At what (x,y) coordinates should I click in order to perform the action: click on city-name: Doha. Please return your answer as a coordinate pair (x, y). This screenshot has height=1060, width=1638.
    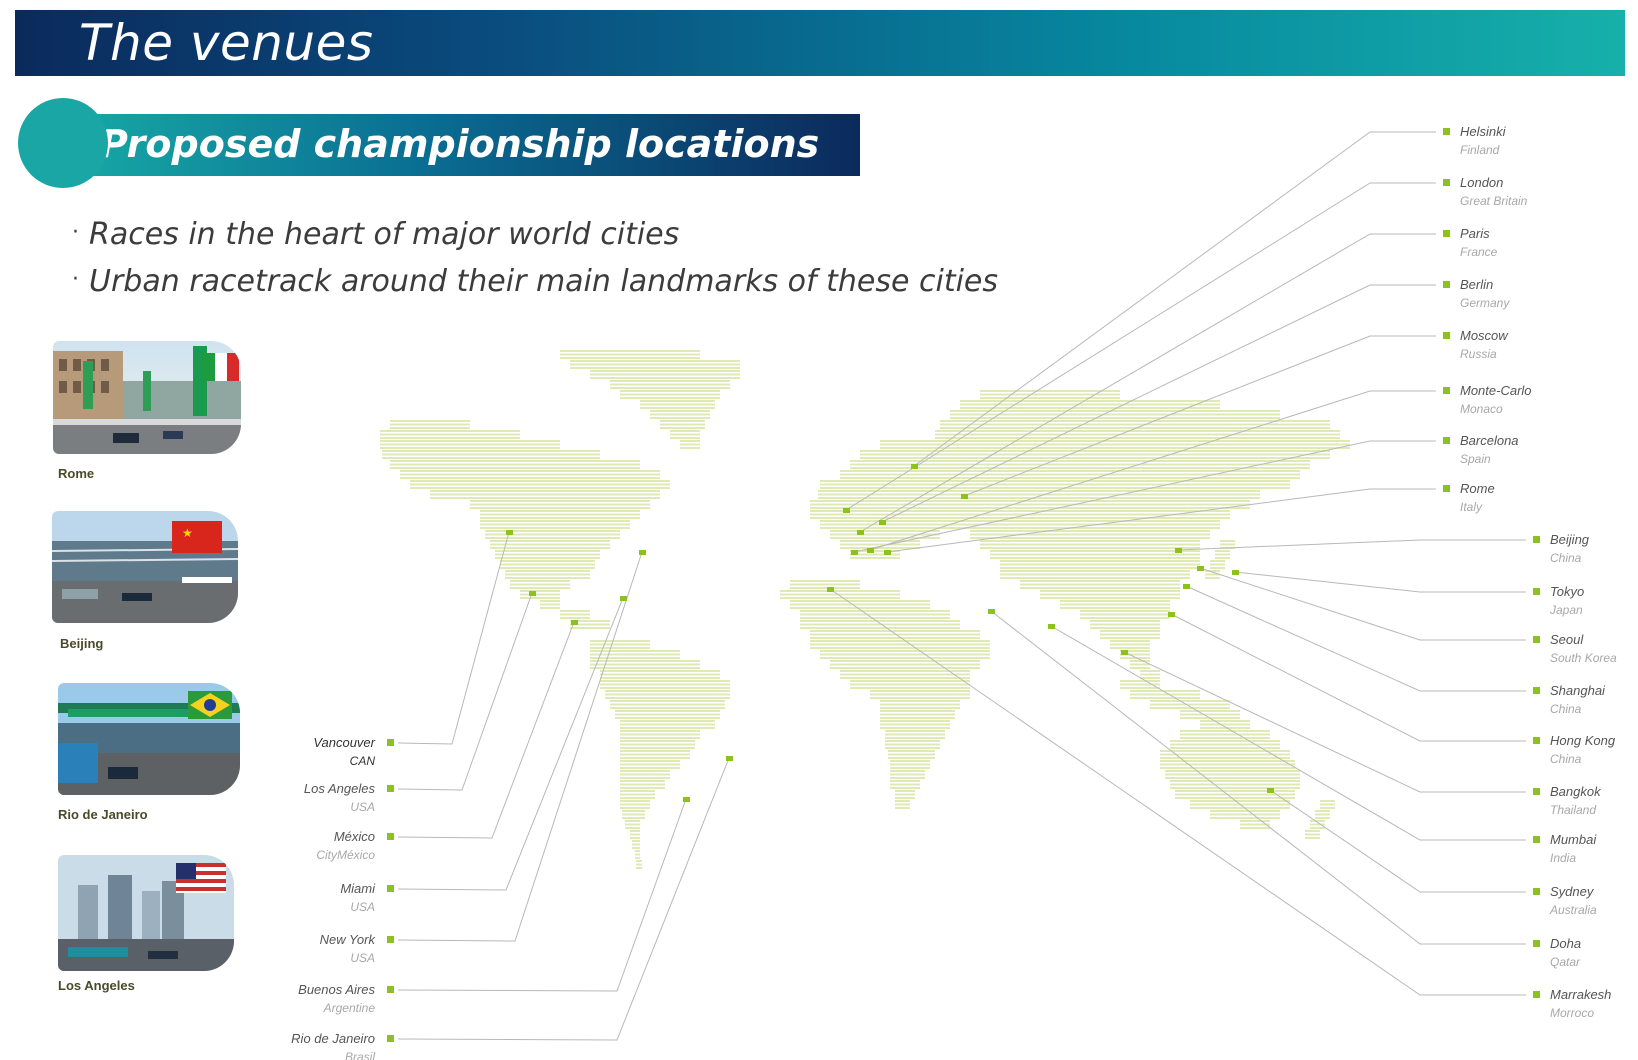
    Looking at the image, I should click on (1565, 943).